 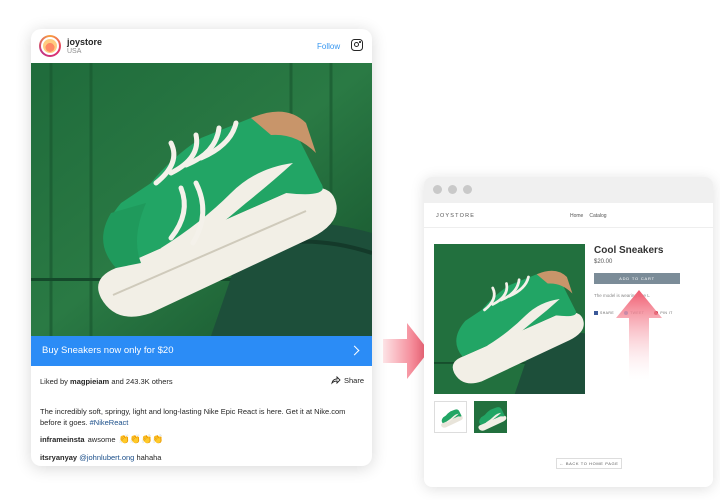 What do you see at coordinates (201, 351) in the screenshot?
I see `buy-now-bar: Buy Sneakers now only for $20` at bounding box center [201, 351].